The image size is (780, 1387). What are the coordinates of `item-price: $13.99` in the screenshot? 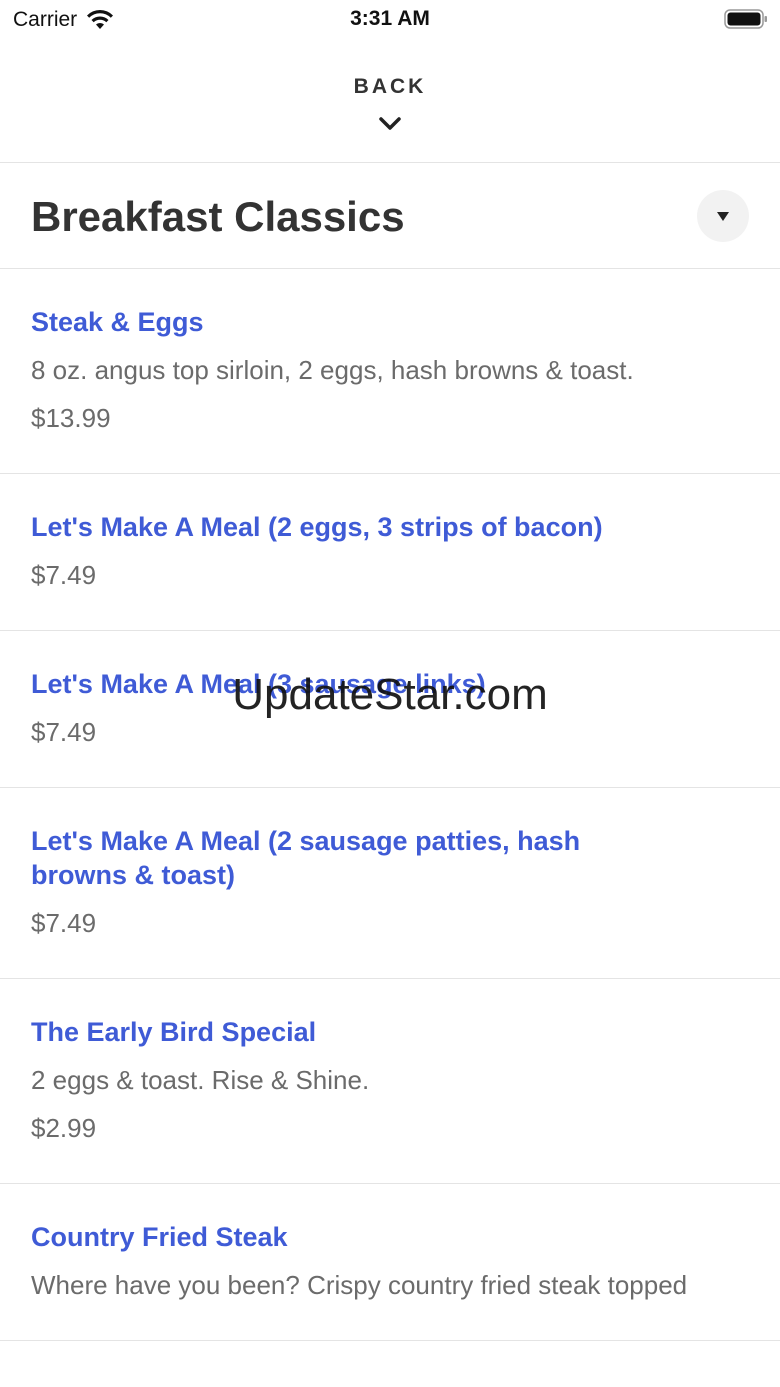 It's located at (71, 418).